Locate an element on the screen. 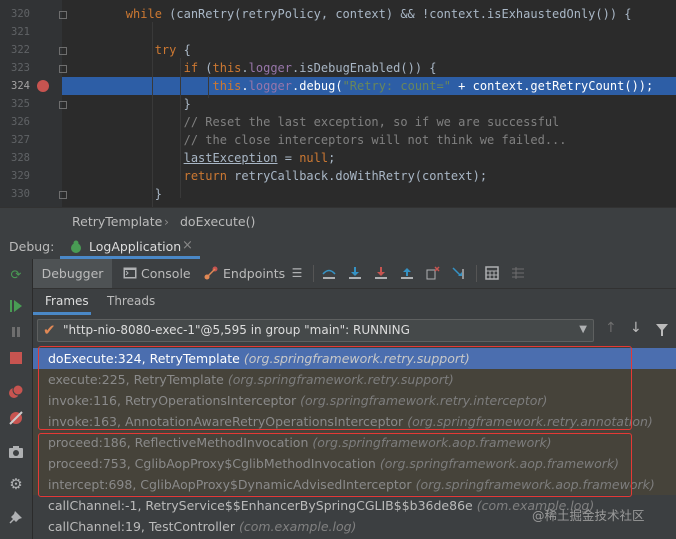 This screenshot has width=676, height=539. code-token: ; is located at coordinates (332, 158).